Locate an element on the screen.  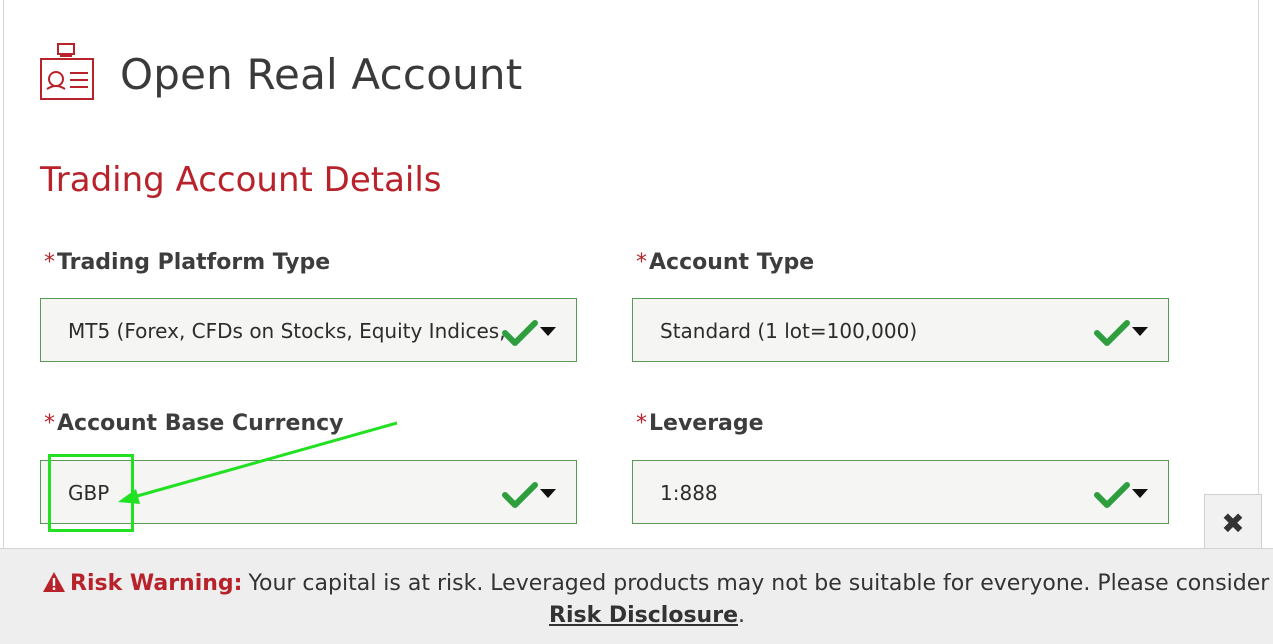
page-title: Open Real Account is located at coordinates (321, 74).